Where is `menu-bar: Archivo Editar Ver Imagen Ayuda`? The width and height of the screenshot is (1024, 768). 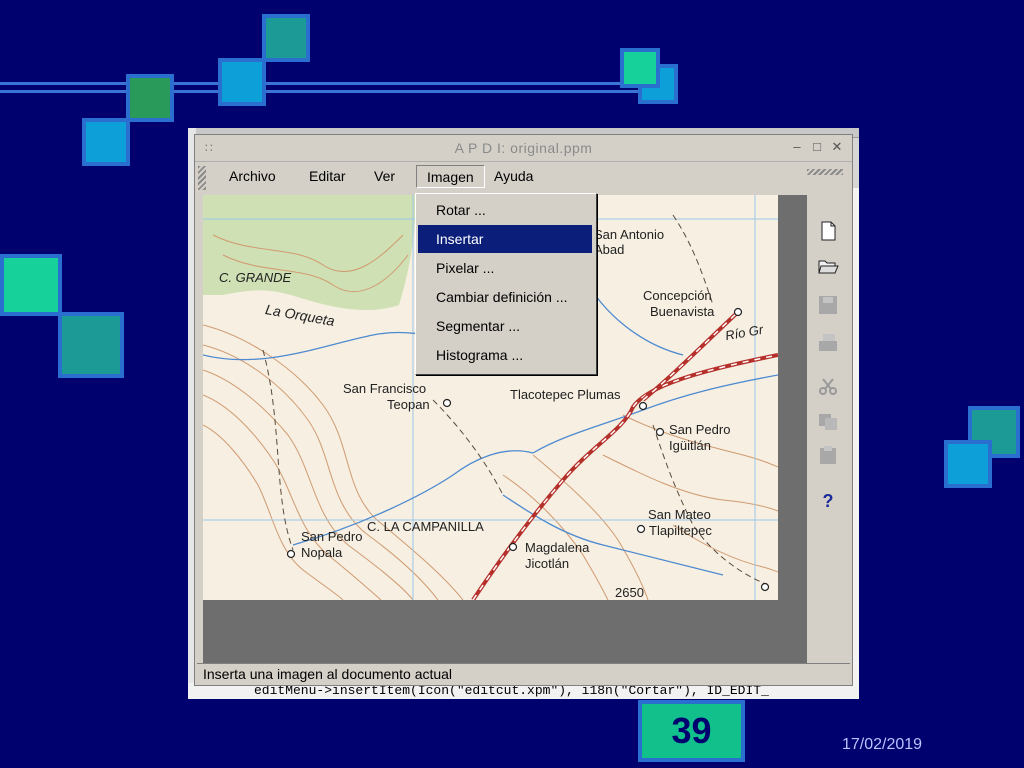 menu-bar: Archivo Editar Ver Imagen Ayuda is located at coordinates (523, 177).